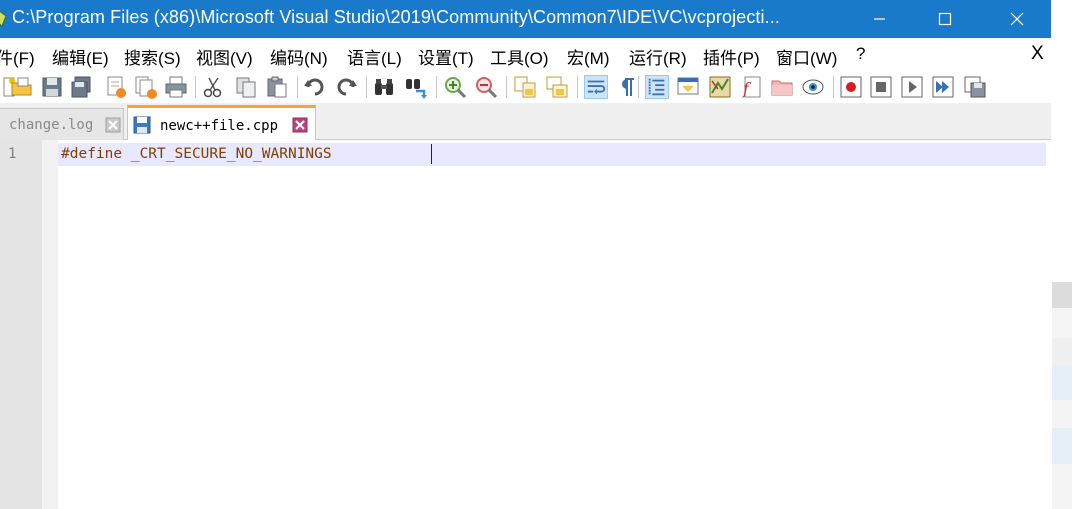 Image resolution: width=1072 pixels, height=509 pixels. Describe the element at coordinates (416, 87) in the screenshot. I see `replace-icon` at that location.